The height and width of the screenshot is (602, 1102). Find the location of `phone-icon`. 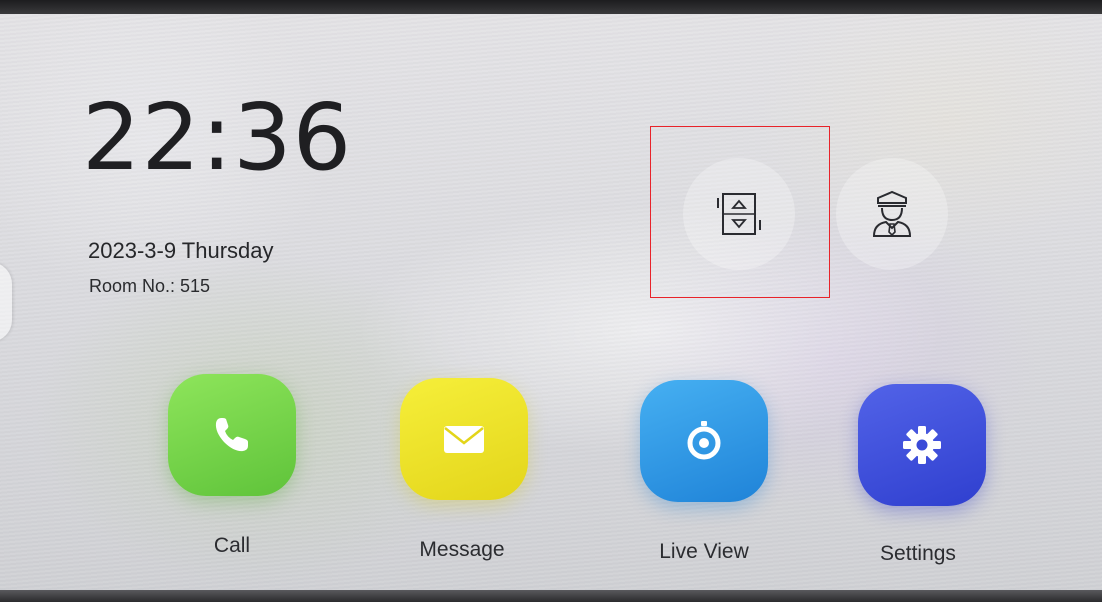

phone-icon is located at coordinates (231, 435).